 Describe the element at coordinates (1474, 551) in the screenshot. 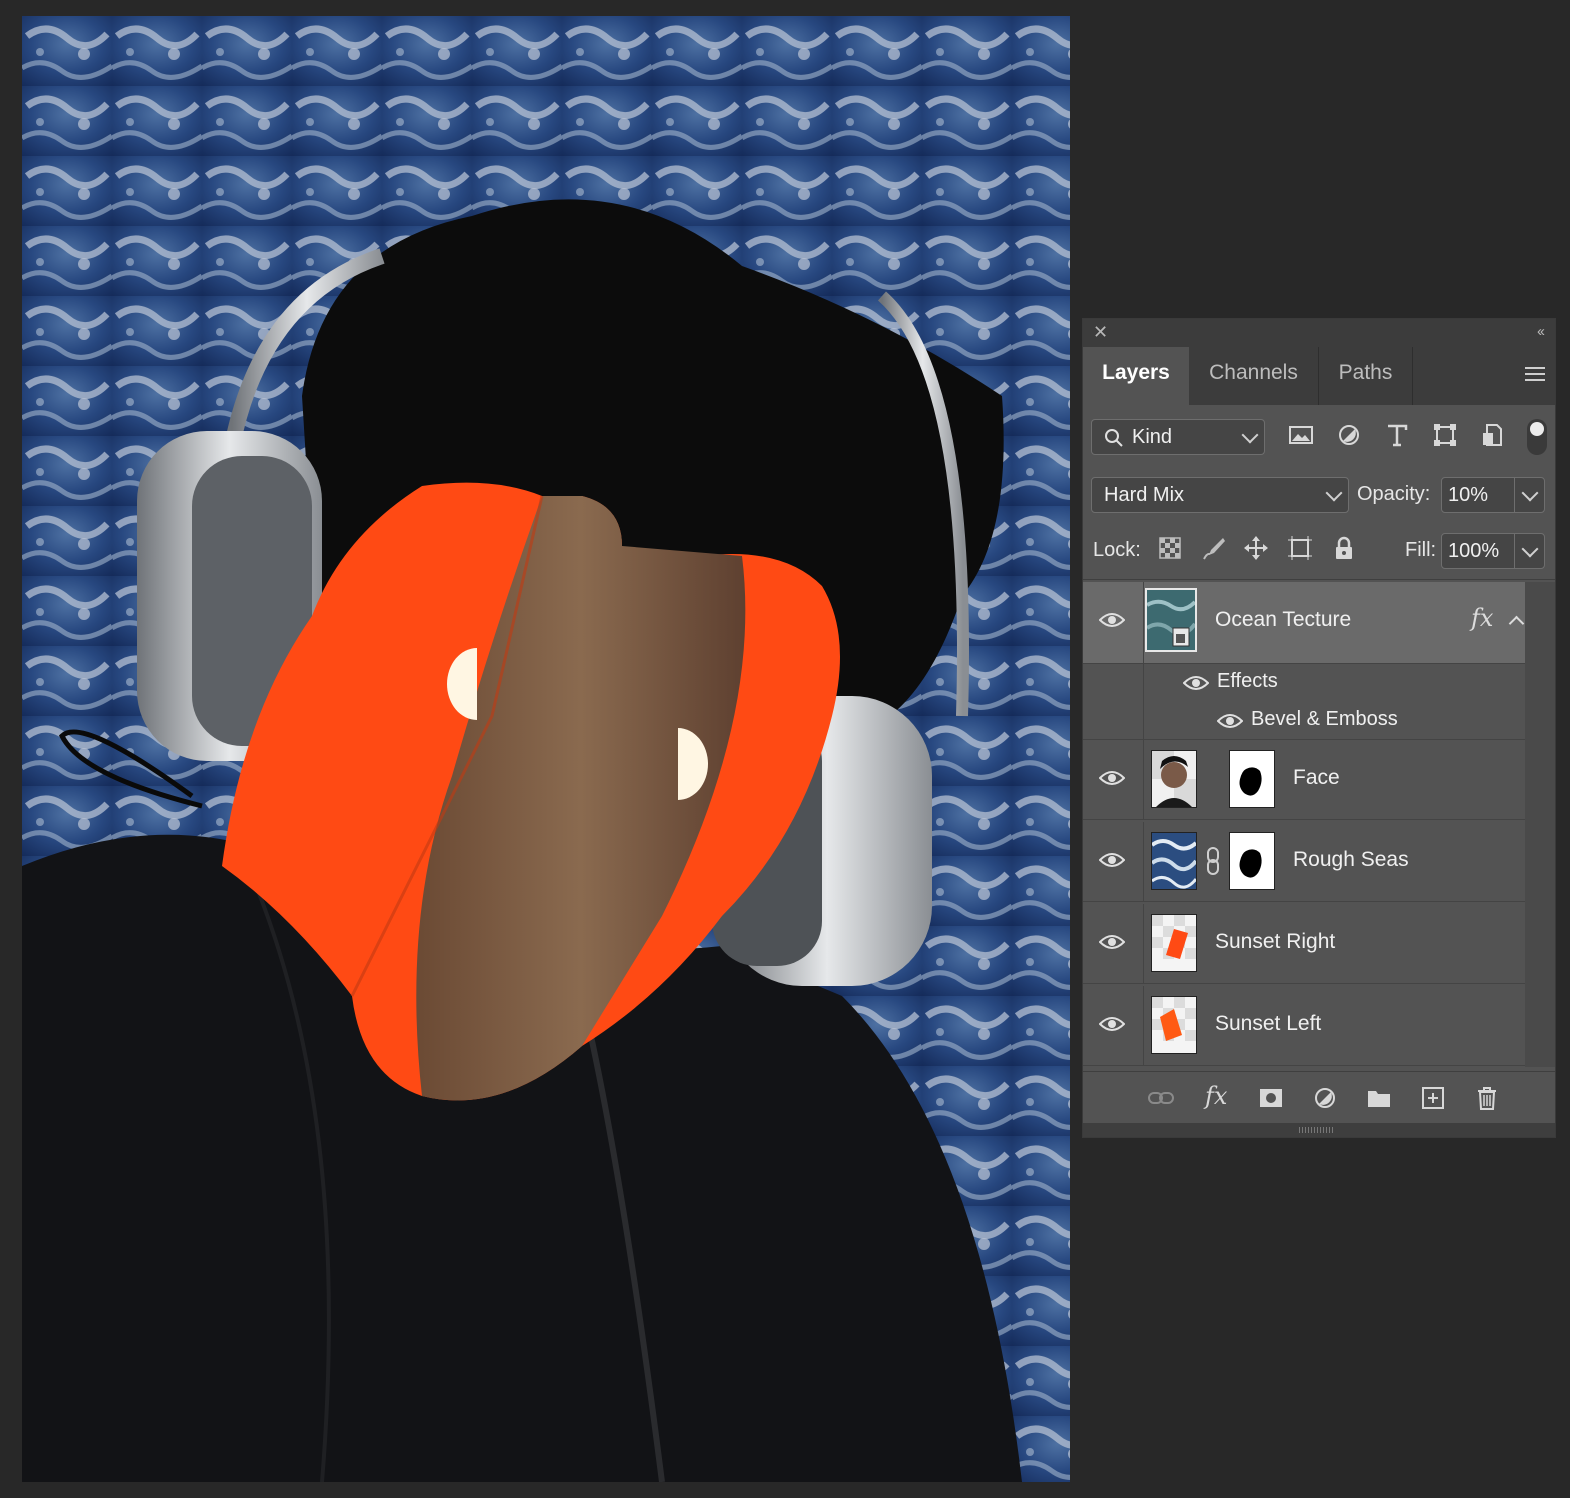

I see `fill-value: 100%` at that location.